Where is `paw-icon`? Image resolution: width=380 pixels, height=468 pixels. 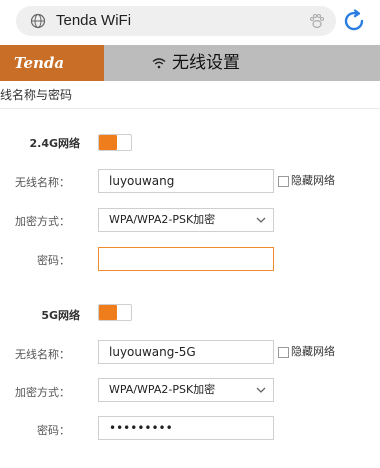 paw-icon is located at coordinates (317, 21).